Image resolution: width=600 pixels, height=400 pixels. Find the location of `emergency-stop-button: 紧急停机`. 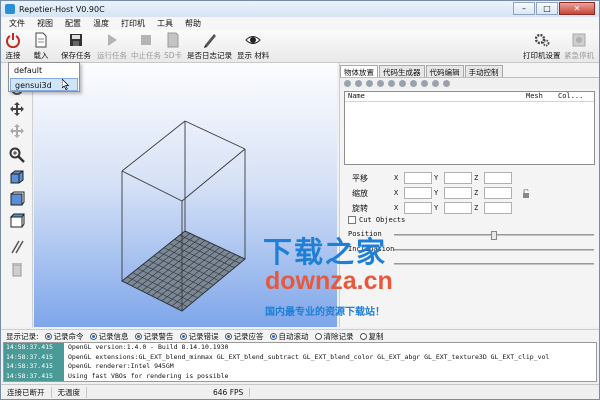

emergency-stop-button: 紧急停机 is located at coordinates (579, 46).